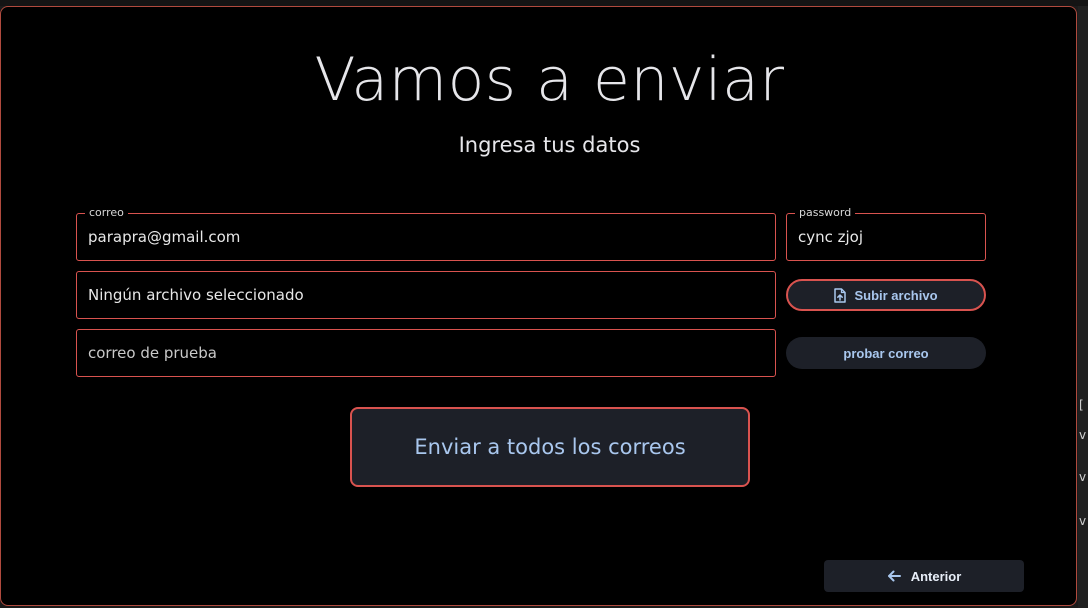  What do you see at coordinates (106, 212) in the screenshot?
I see `email-field-label: correo` at bounding box center [106, 212].